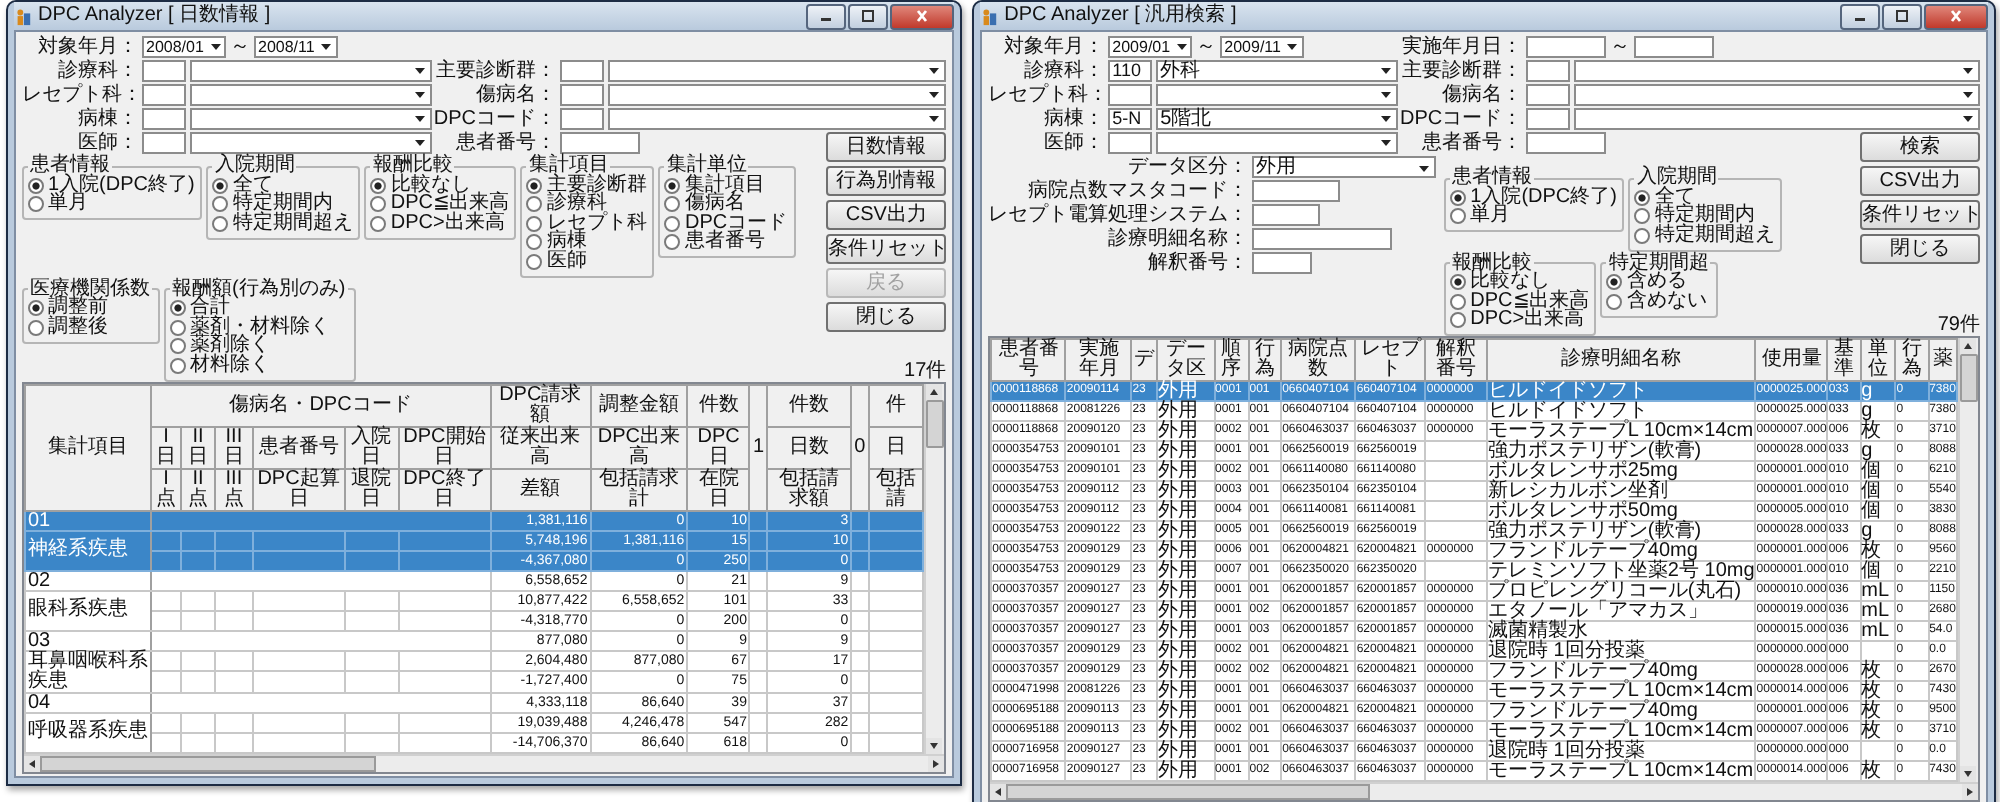 The image size is (2000, 802). What do you see at coordinates (184, 46) in the screenshot?
I see `date-dropdown: 2008/01` at bounding box center [184, 46].